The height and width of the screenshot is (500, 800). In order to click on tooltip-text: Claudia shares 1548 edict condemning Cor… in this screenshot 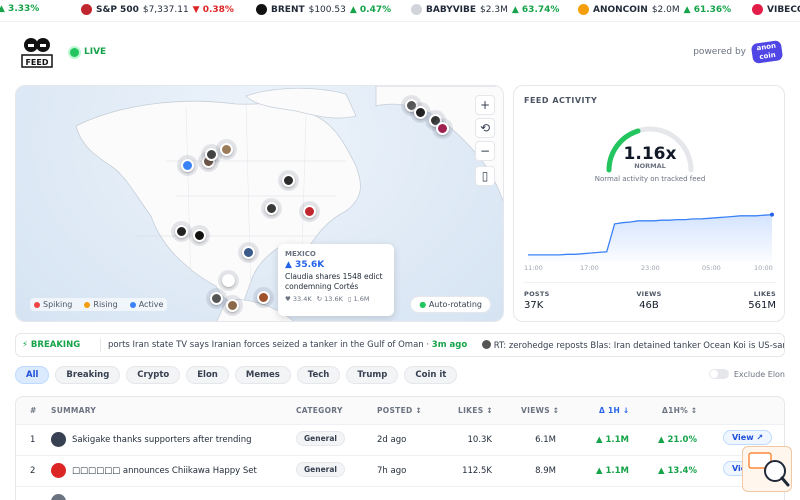, I will do `click(334, 281)`.